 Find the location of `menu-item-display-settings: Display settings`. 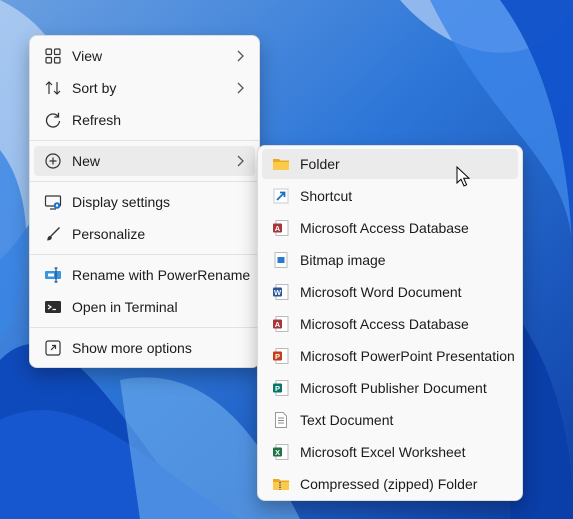

menu-item-display-settings: Display settings is located at coordinates (144, 202).